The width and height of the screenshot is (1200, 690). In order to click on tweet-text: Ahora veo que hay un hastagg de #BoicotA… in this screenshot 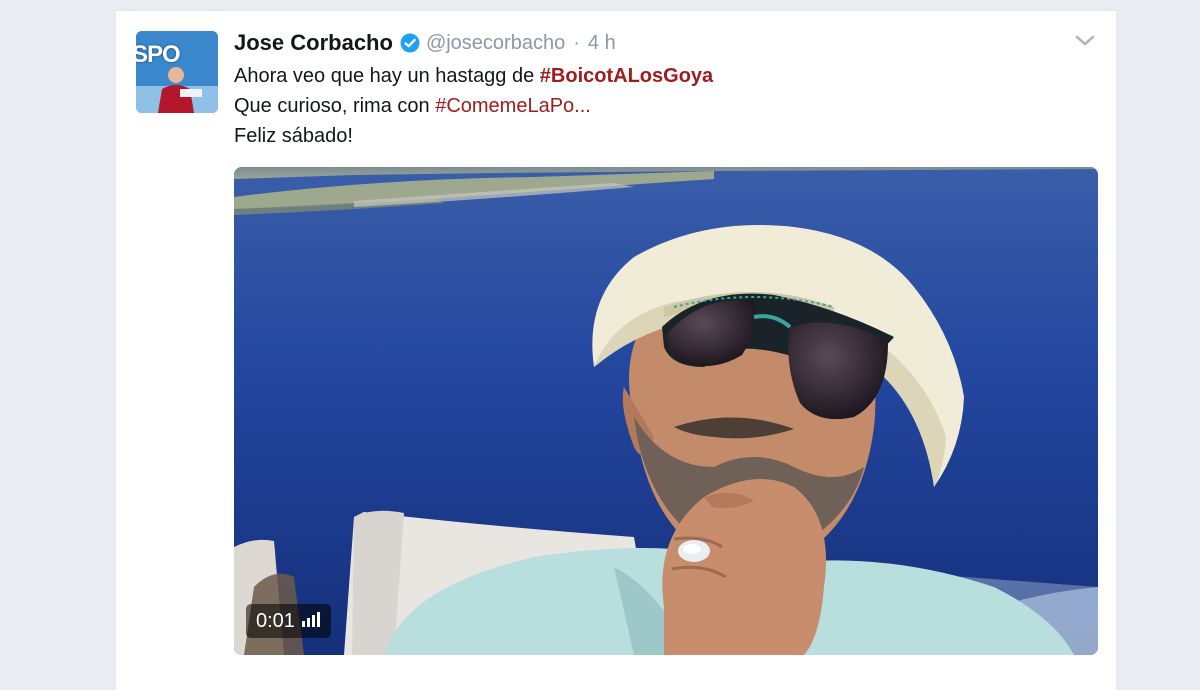, I will do `click(473, 106)`.